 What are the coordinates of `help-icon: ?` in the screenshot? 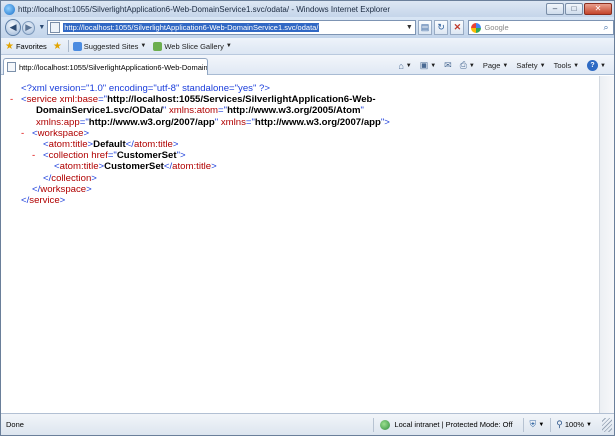 It's located at (593, 65).